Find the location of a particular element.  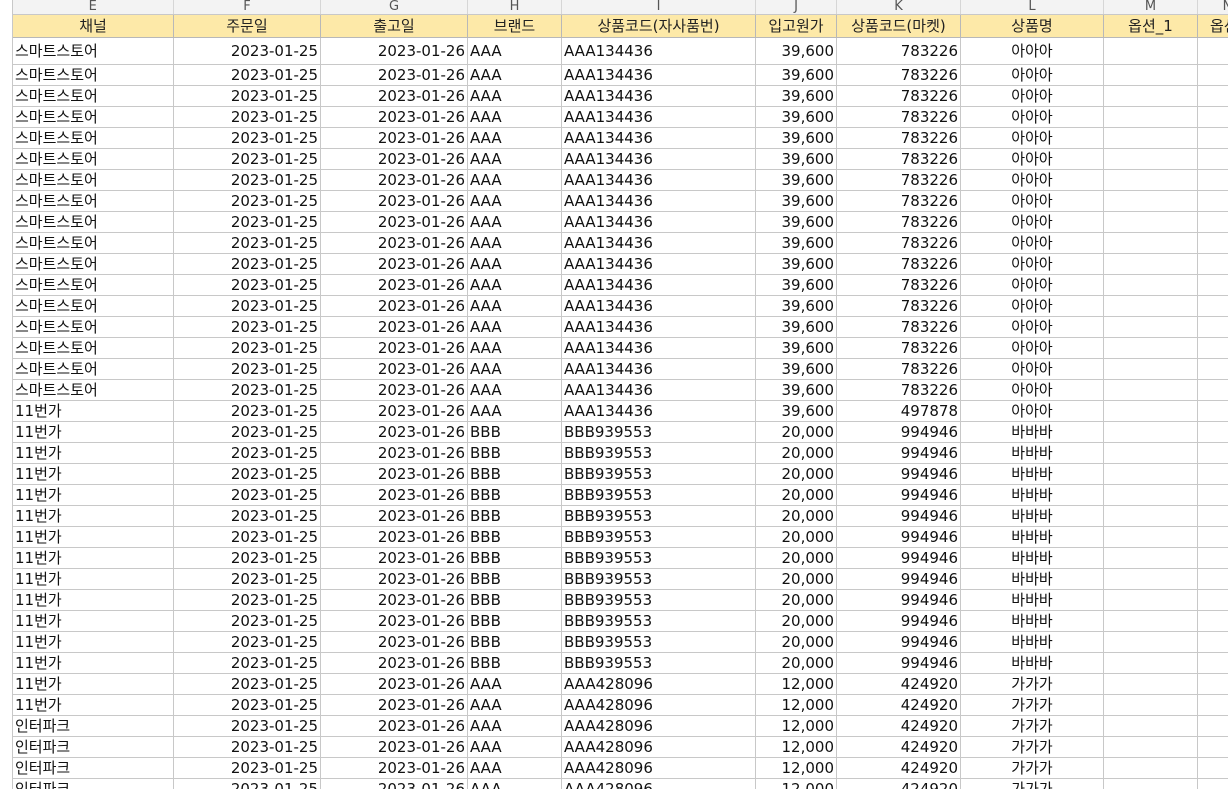

cell-brand: BBB is located at coordinates (514, 537).